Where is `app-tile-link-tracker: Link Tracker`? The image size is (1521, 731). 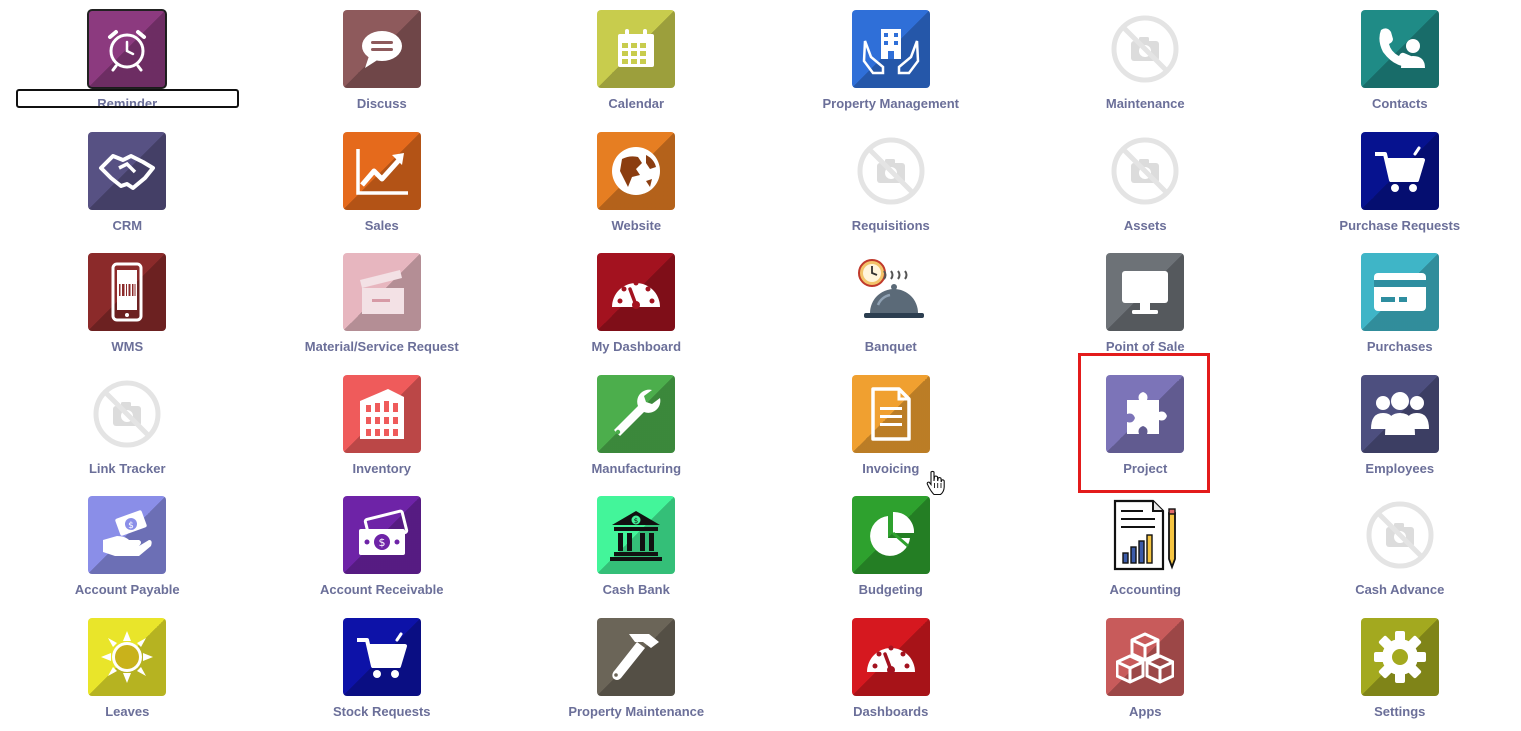 app-tile-link-tracker: Link Tracker is located at coordinates (127, 426).